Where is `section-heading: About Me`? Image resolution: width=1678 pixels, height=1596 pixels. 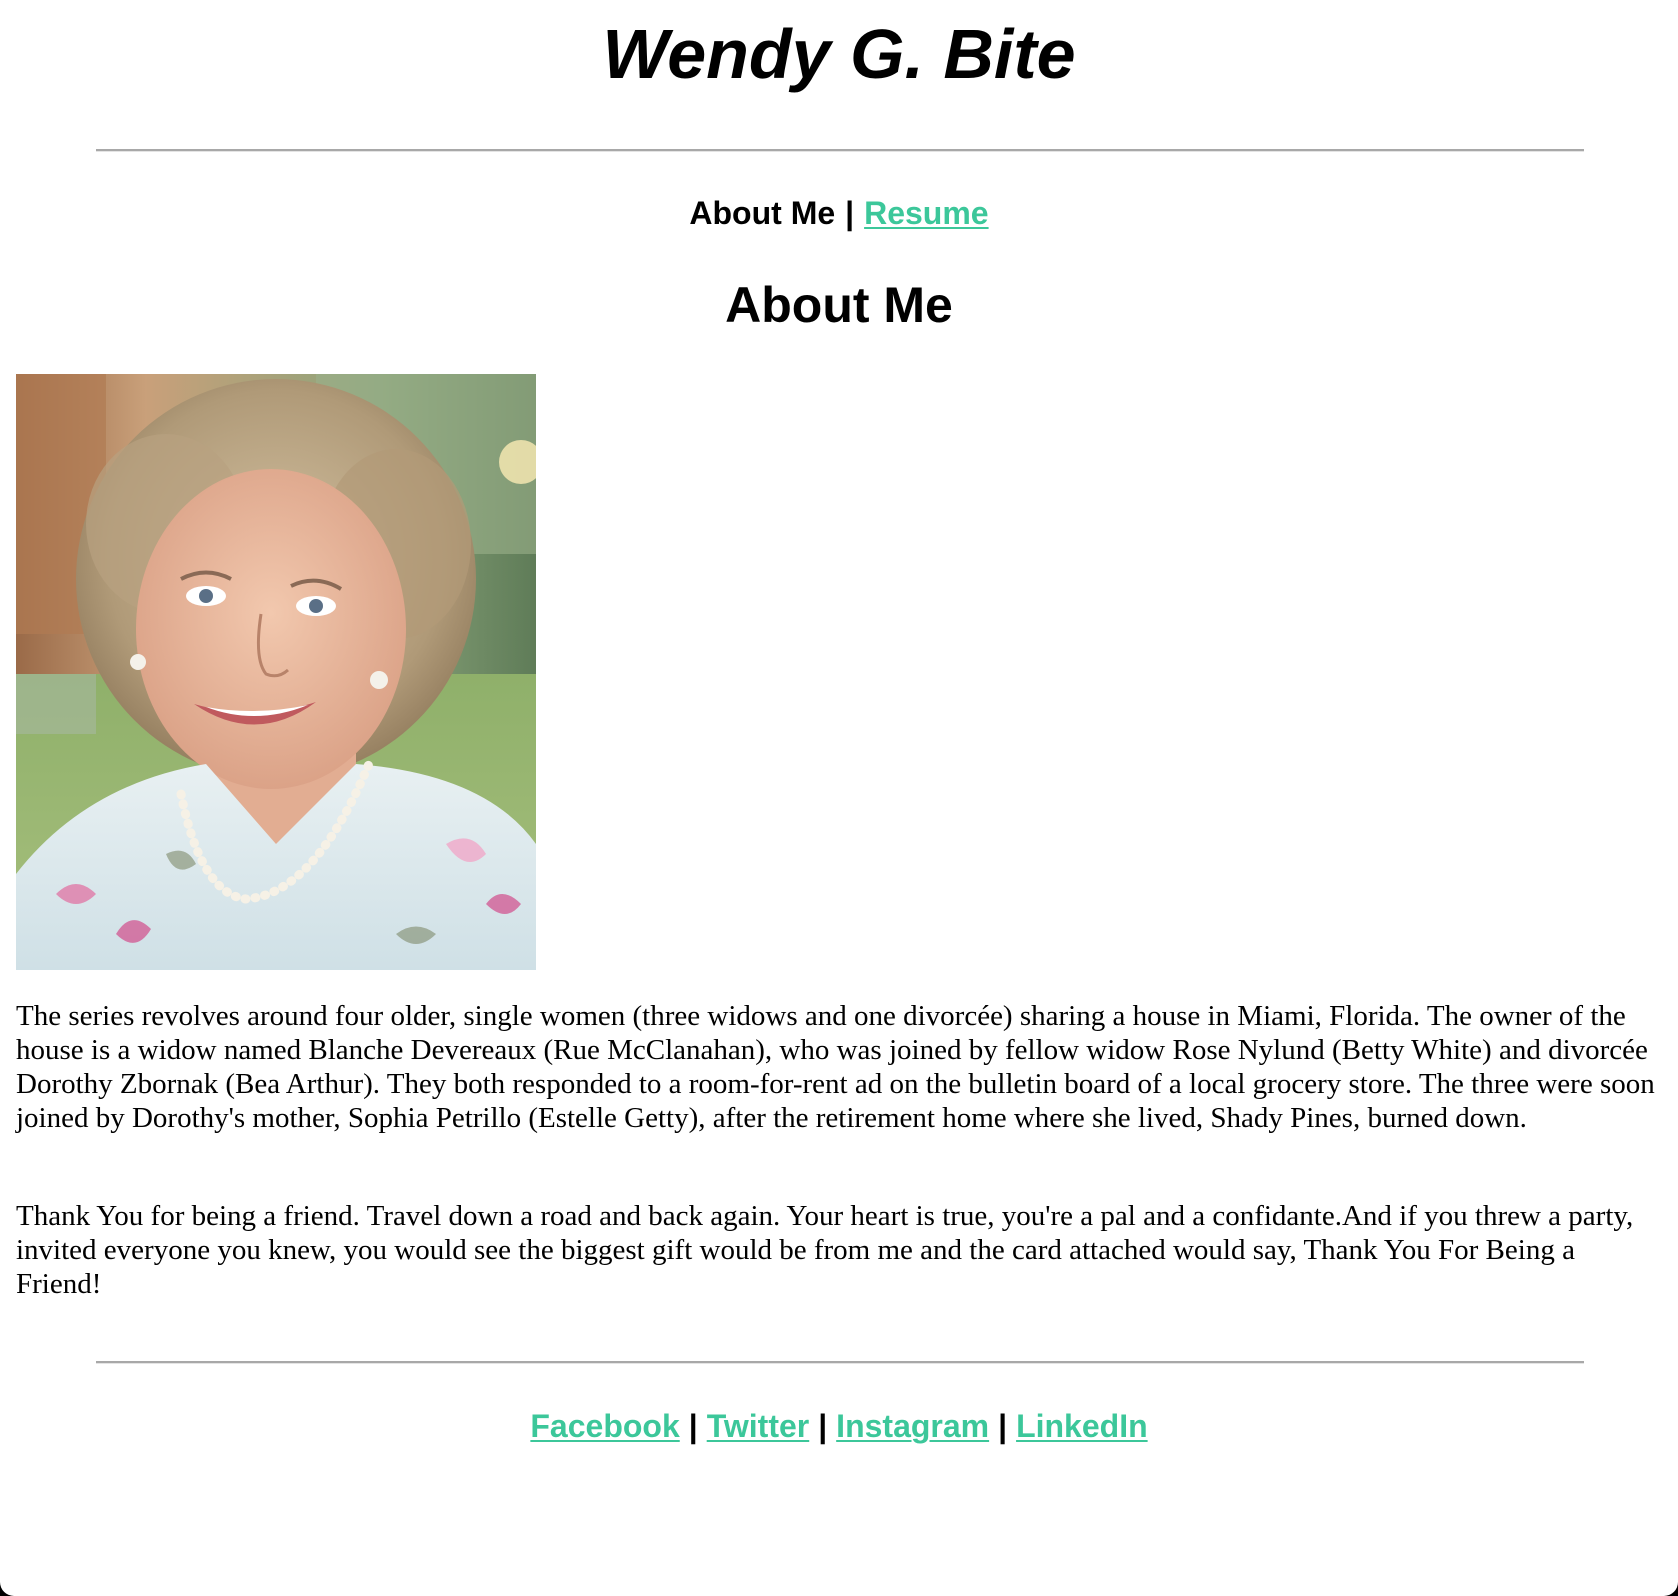 section-heading: About Me is located at coordinates (839, 305).